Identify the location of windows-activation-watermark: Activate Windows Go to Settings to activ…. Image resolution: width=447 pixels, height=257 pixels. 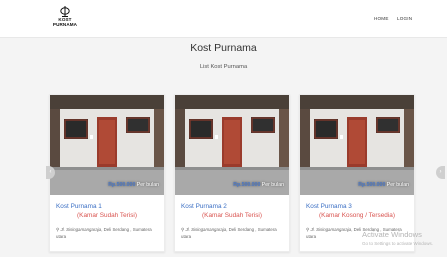
(397, 238).